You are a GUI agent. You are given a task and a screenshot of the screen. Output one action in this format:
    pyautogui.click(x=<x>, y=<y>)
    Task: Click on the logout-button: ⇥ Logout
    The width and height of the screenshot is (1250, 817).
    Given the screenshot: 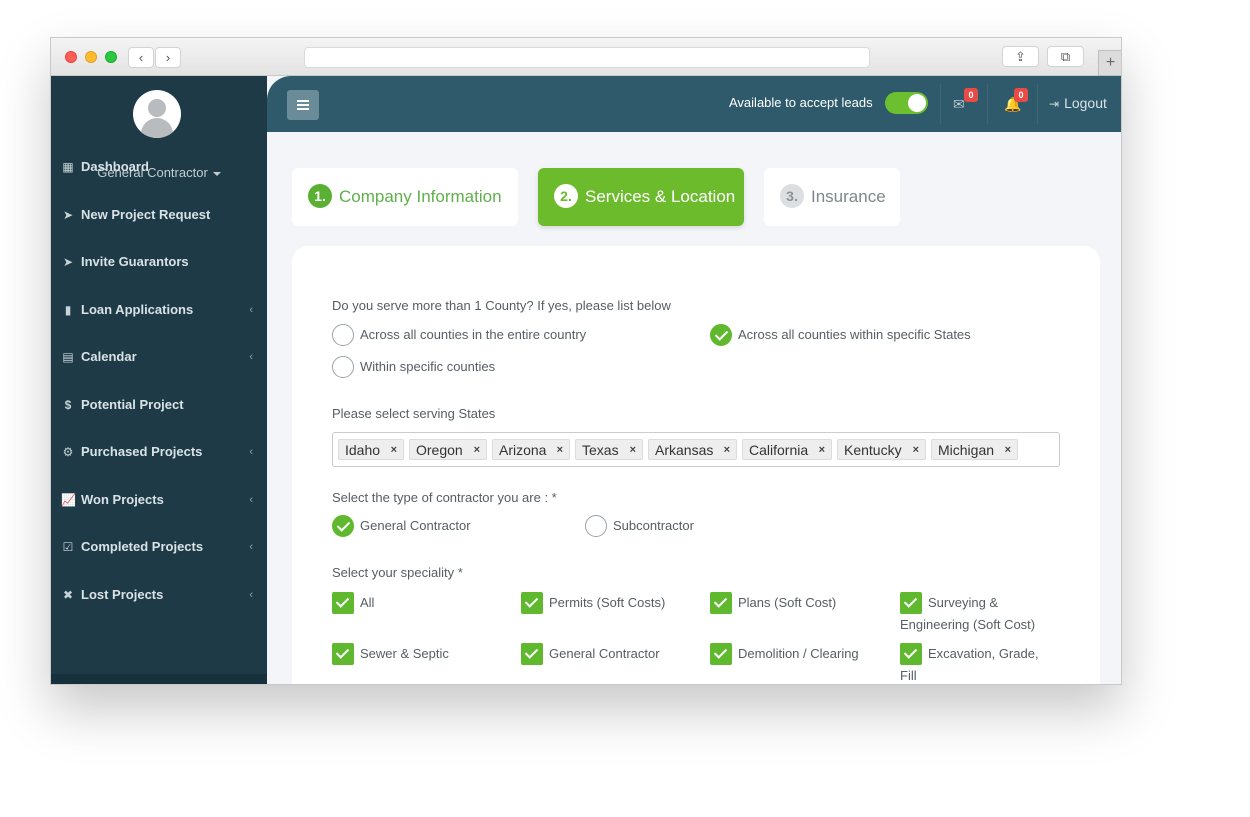 What is the action you would take?
    pyautogui.click(x=1078, y=103)
    